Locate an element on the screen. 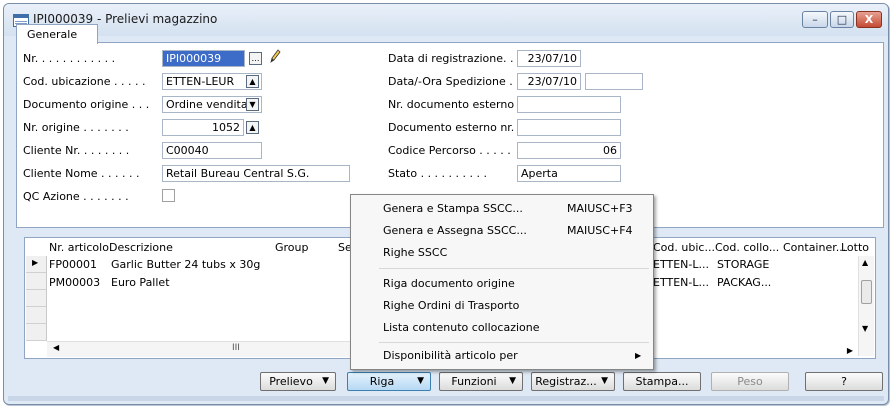 The image size is (896, 408). qc-azione-checkbox is located at coordinates (168, 195).